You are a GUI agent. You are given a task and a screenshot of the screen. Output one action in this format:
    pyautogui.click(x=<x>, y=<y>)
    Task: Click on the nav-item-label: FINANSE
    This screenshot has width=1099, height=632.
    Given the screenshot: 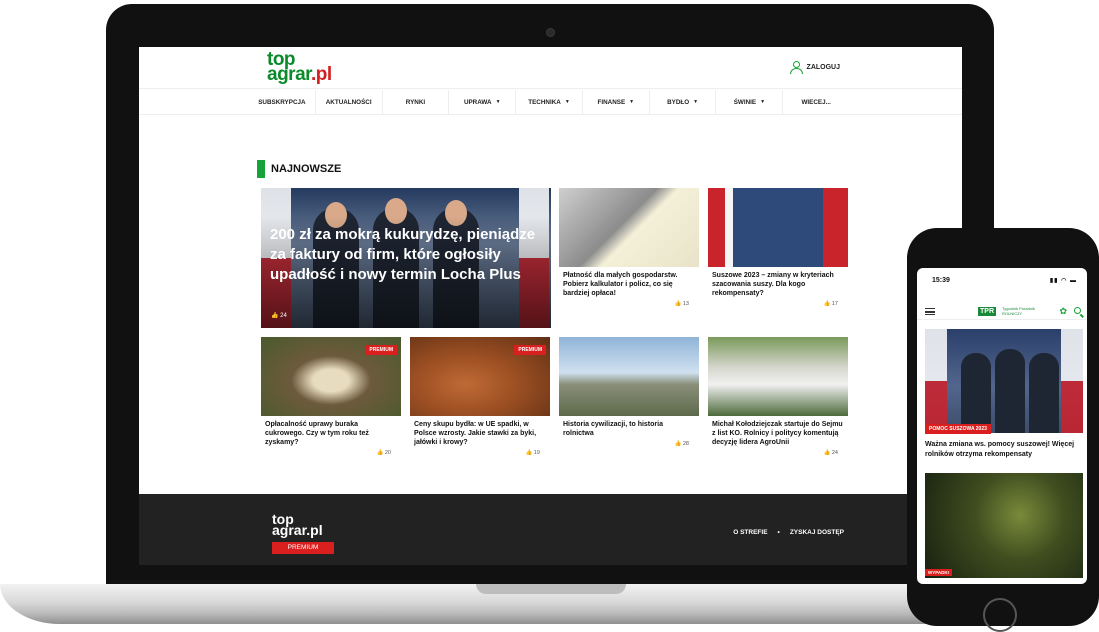 What is the action you would take?
    pyautogui.click(x=611, y=102)
    